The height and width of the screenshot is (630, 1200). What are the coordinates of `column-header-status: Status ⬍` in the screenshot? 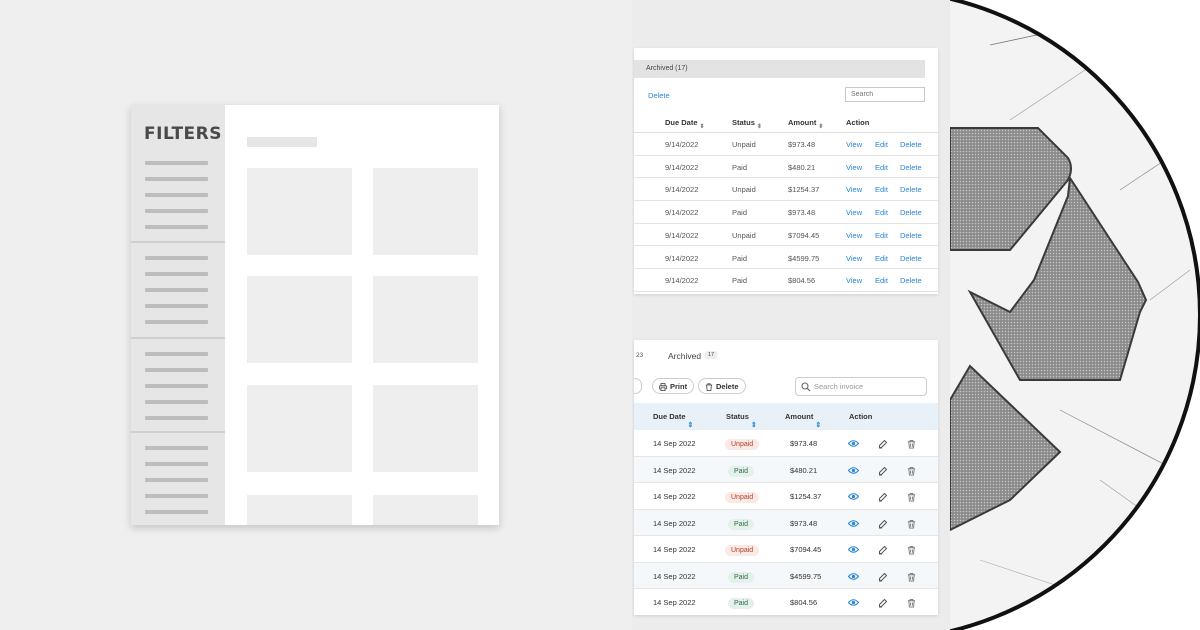 It's located at (747, 124).